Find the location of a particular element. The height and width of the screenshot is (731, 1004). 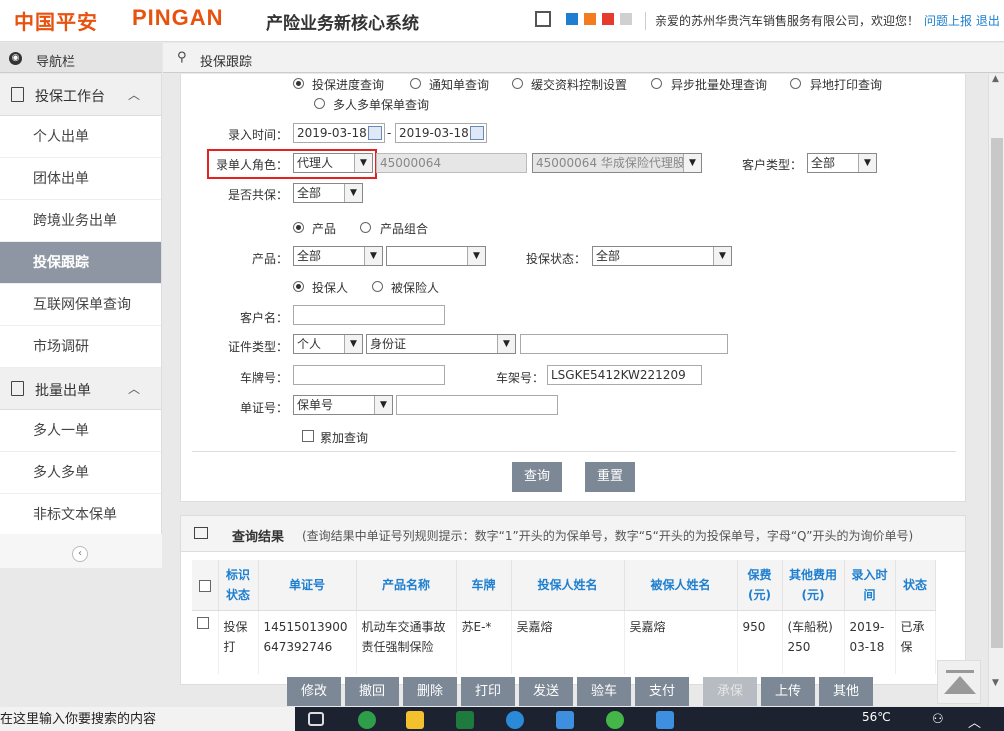

customer-type-select: 全部 ▼ is located at coordinates (842, 163).